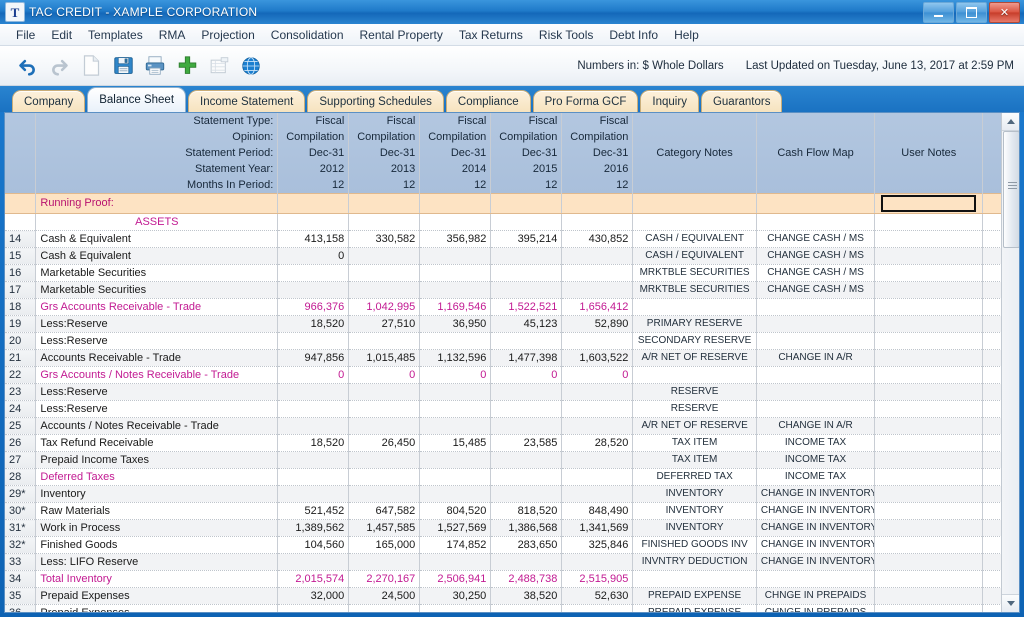  I want to click on row-description: Prepaid Income Taxes, so click(157, 460).